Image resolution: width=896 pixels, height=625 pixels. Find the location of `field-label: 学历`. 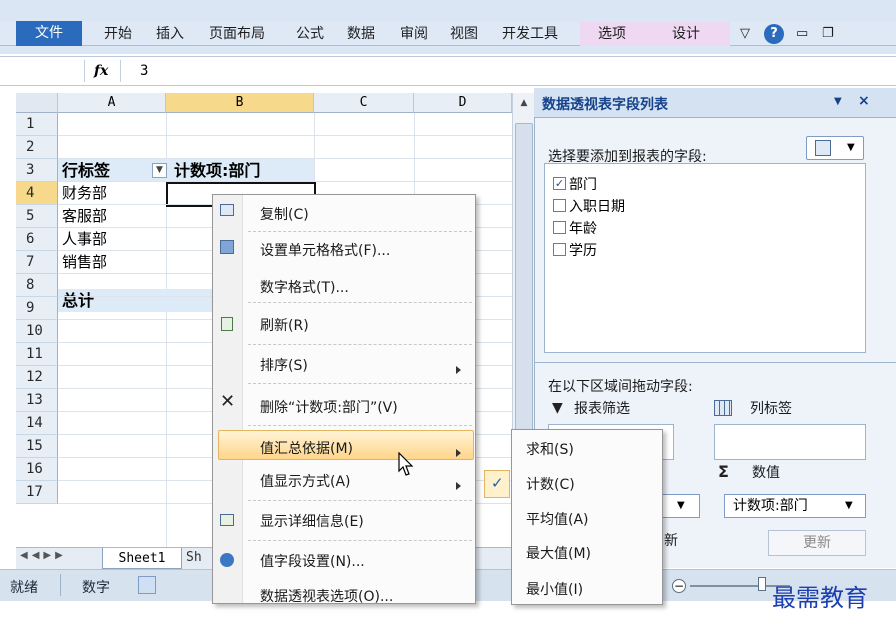

field-label: 学历 is located at coordinates (583, 251).